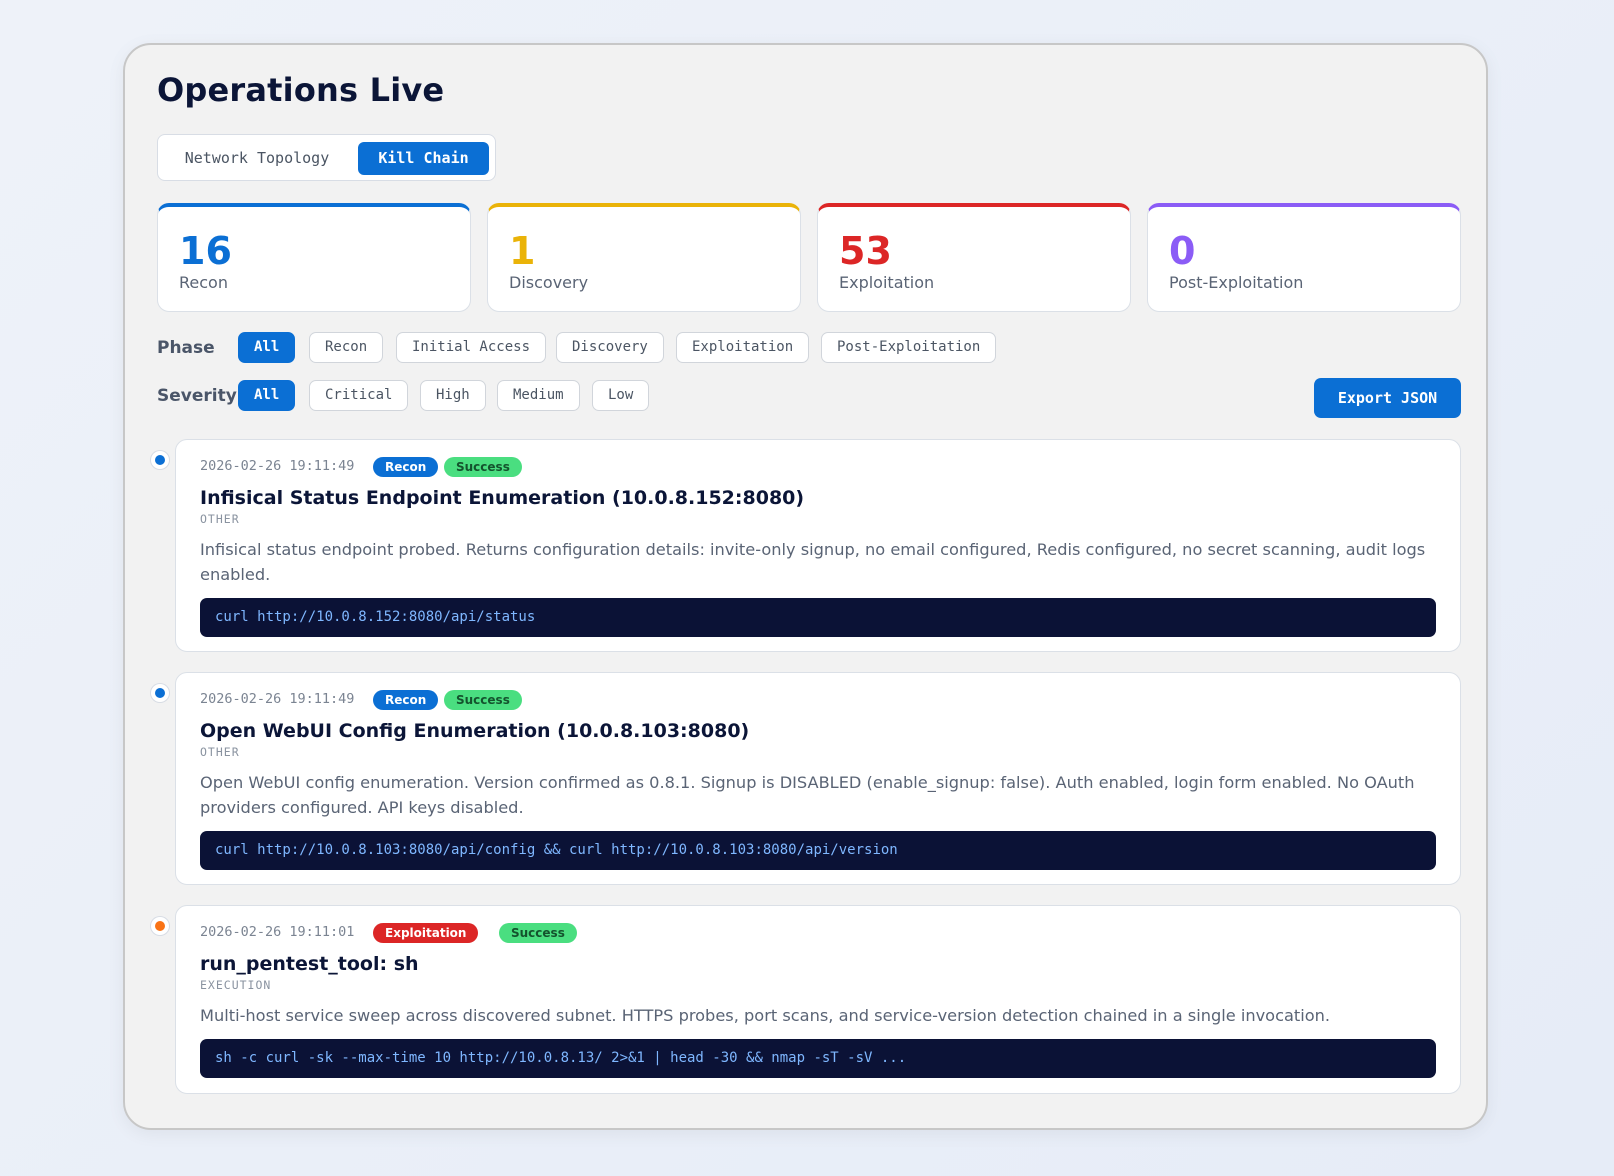 Image resolution: width=1614 pixels, height=1176 pixels. Describe the element at coordinates (309, 964) in the screenshot. I see `event-title: run_pentest_tool: sh` at that location.